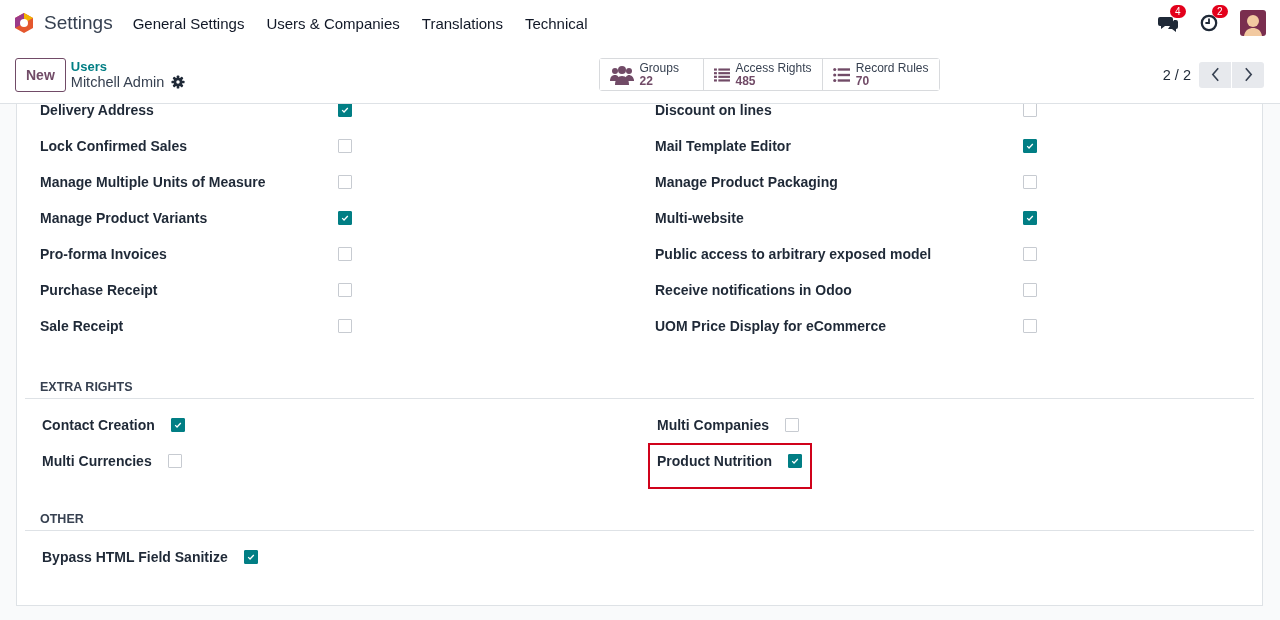  I want to click on field-label: Sale Receipt, so click(82, 326).